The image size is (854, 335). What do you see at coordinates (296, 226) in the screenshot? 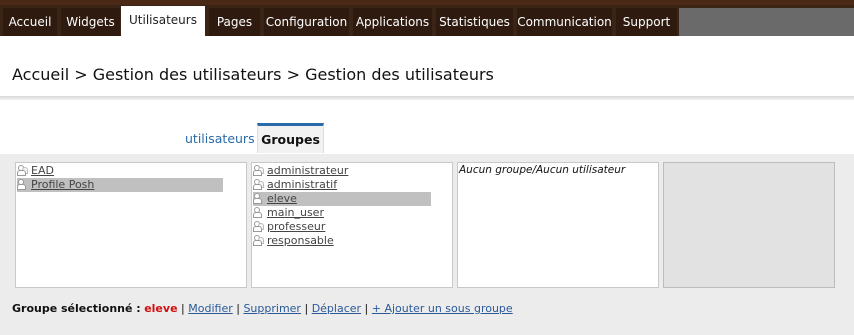
I see `group-item-label: professeur` at bounding box center [296, 226].